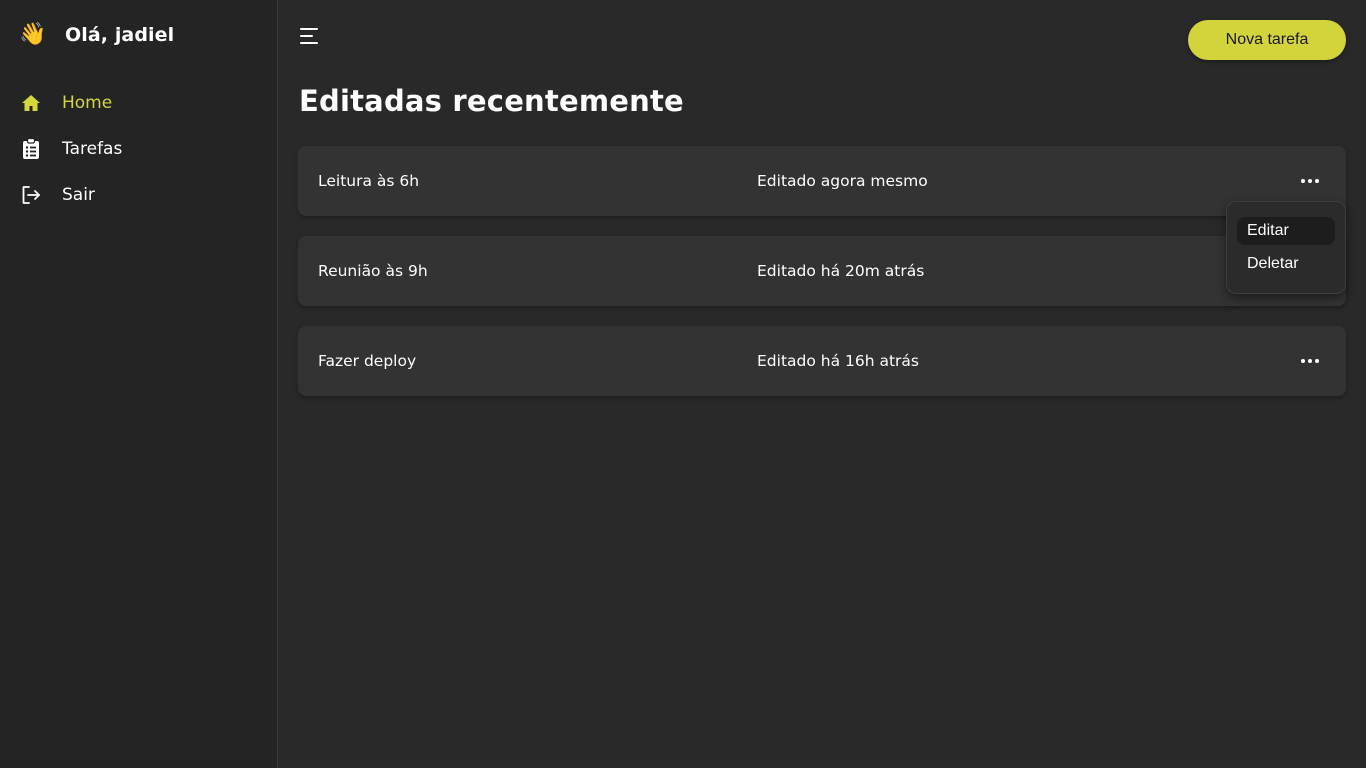 This screenshot has width=1366, height=768. Describe the element at coordinates (1267, 40) in the screenshot. I see `new-task-button: Nova tarefa` at that location.